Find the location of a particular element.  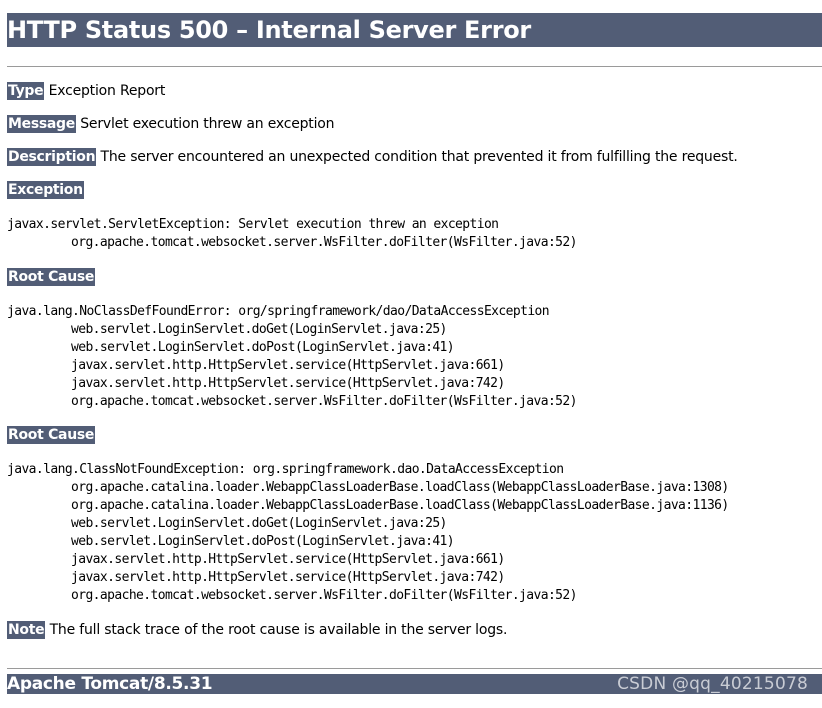

root-cause-heading-1: Root Cause is located at coordinates (51, 277).